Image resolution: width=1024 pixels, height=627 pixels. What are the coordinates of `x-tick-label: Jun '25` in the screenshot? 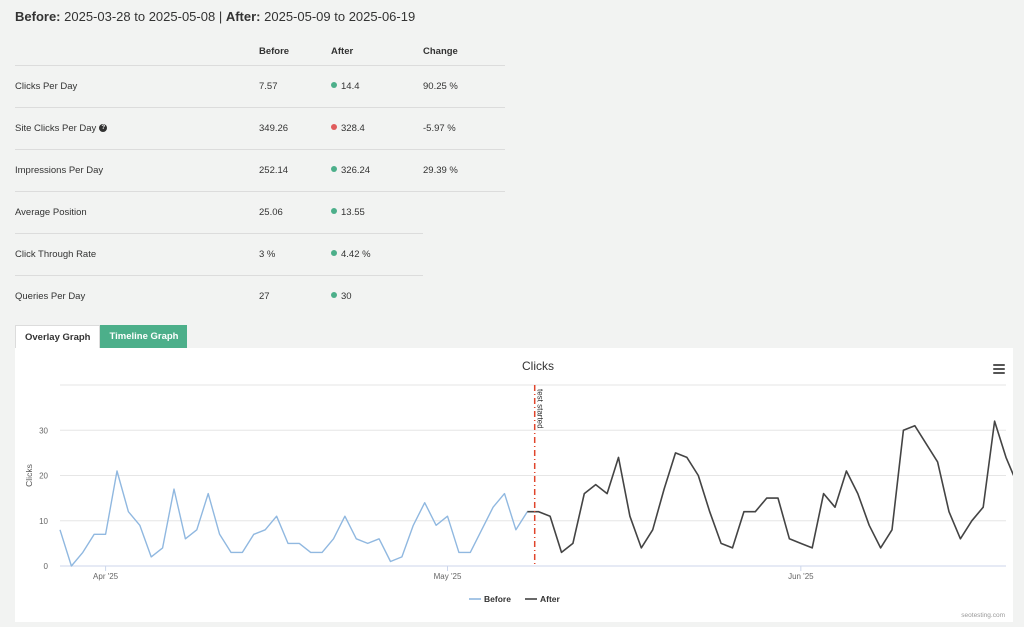 It's located at (801, 576).